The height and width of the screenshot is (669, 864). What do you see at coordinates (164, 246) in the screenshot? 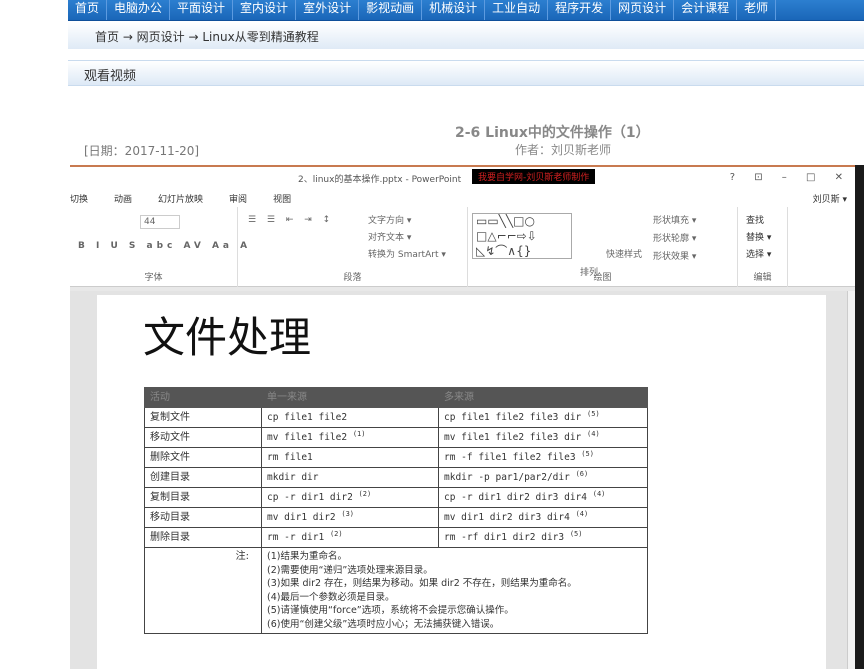
I see `format-buttons: B I U S abc AV Aa A` at bounding box center [164, 246].